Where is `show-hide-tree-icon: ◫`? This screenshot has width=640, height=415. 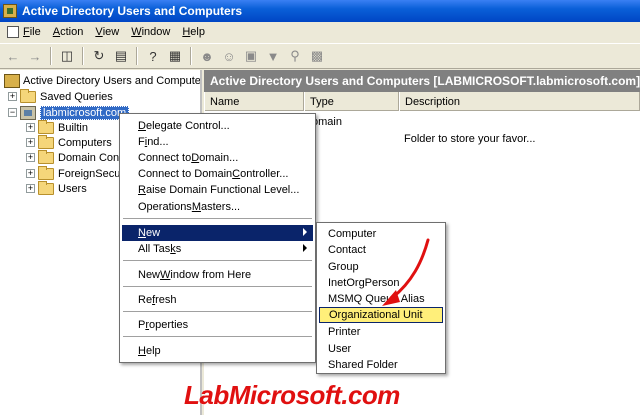
show-hide-tree-icon: ◫ is located at coordinates (67, 56).